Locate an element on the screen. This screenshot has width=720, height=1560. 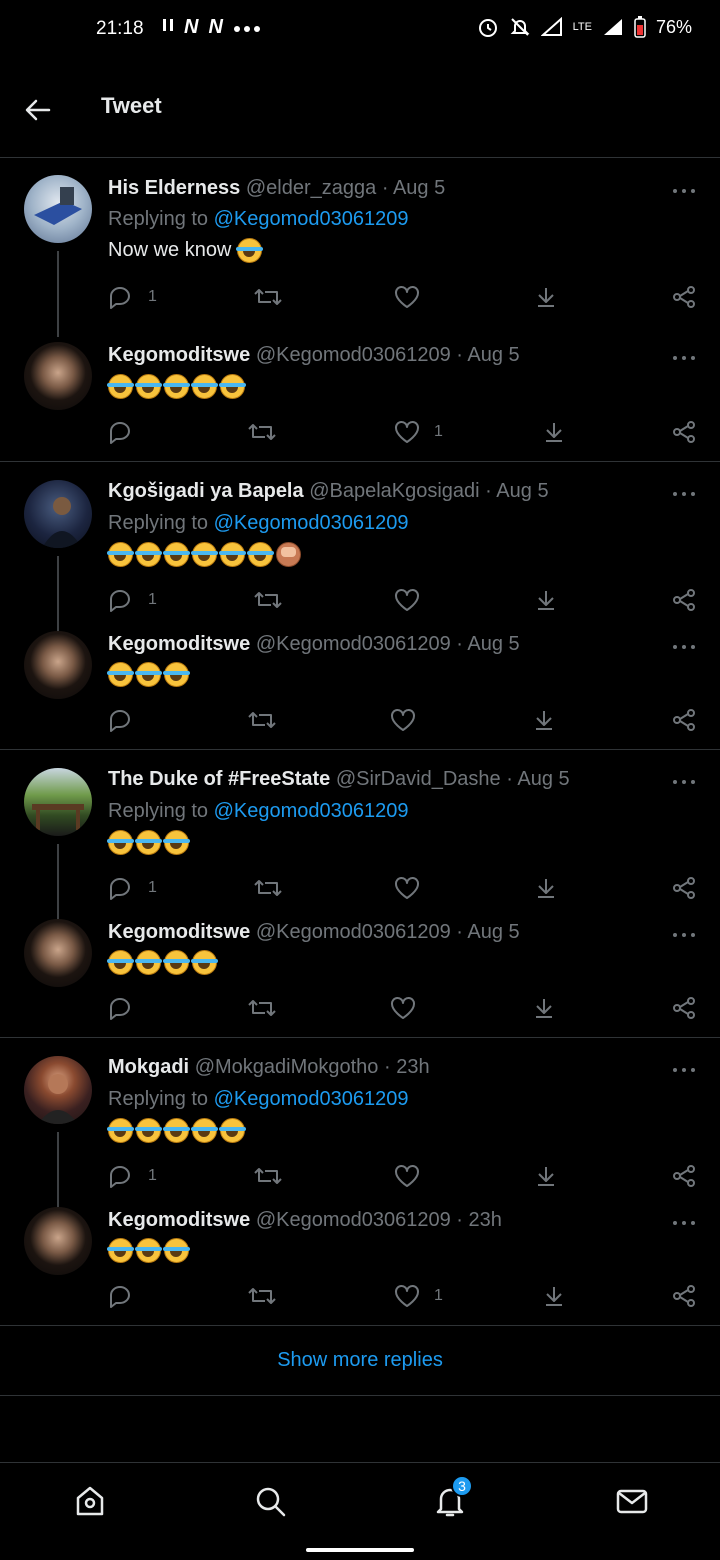
display-name: Kgošigadi ya Bapela is located at coordinates (206, 491).